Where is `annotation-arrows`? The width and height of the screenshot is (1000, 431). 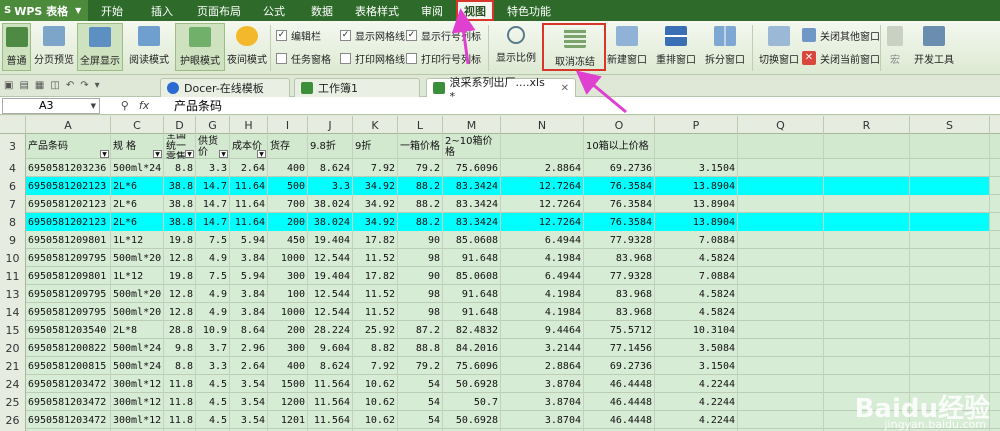
annotation-arrows is located at coordinates (539, 61).